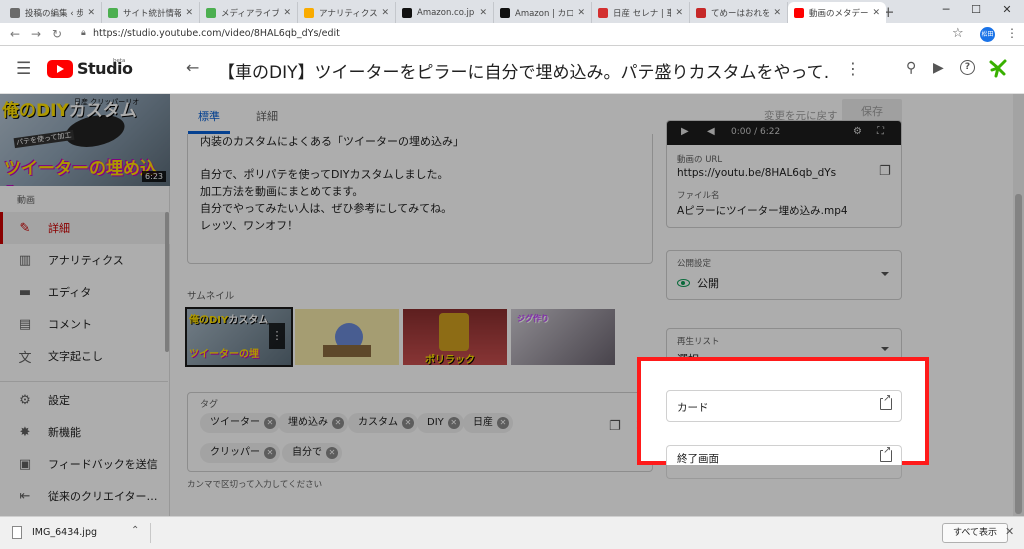 The image size is (1024, 549). What do you see at coordinates (53, 12) in the screenshot?
I see `browser-tab: 投稿の編集 ‹ 歩✕` at bounding box center [53, 12].